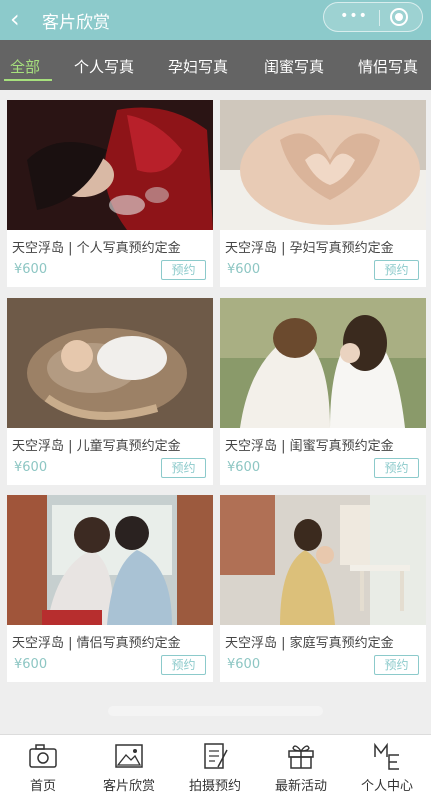 This screenshot has height=802, width=431. I want to click on product-title: 天空浮岛 | 情侣写真预约定金, so click(96, 643).